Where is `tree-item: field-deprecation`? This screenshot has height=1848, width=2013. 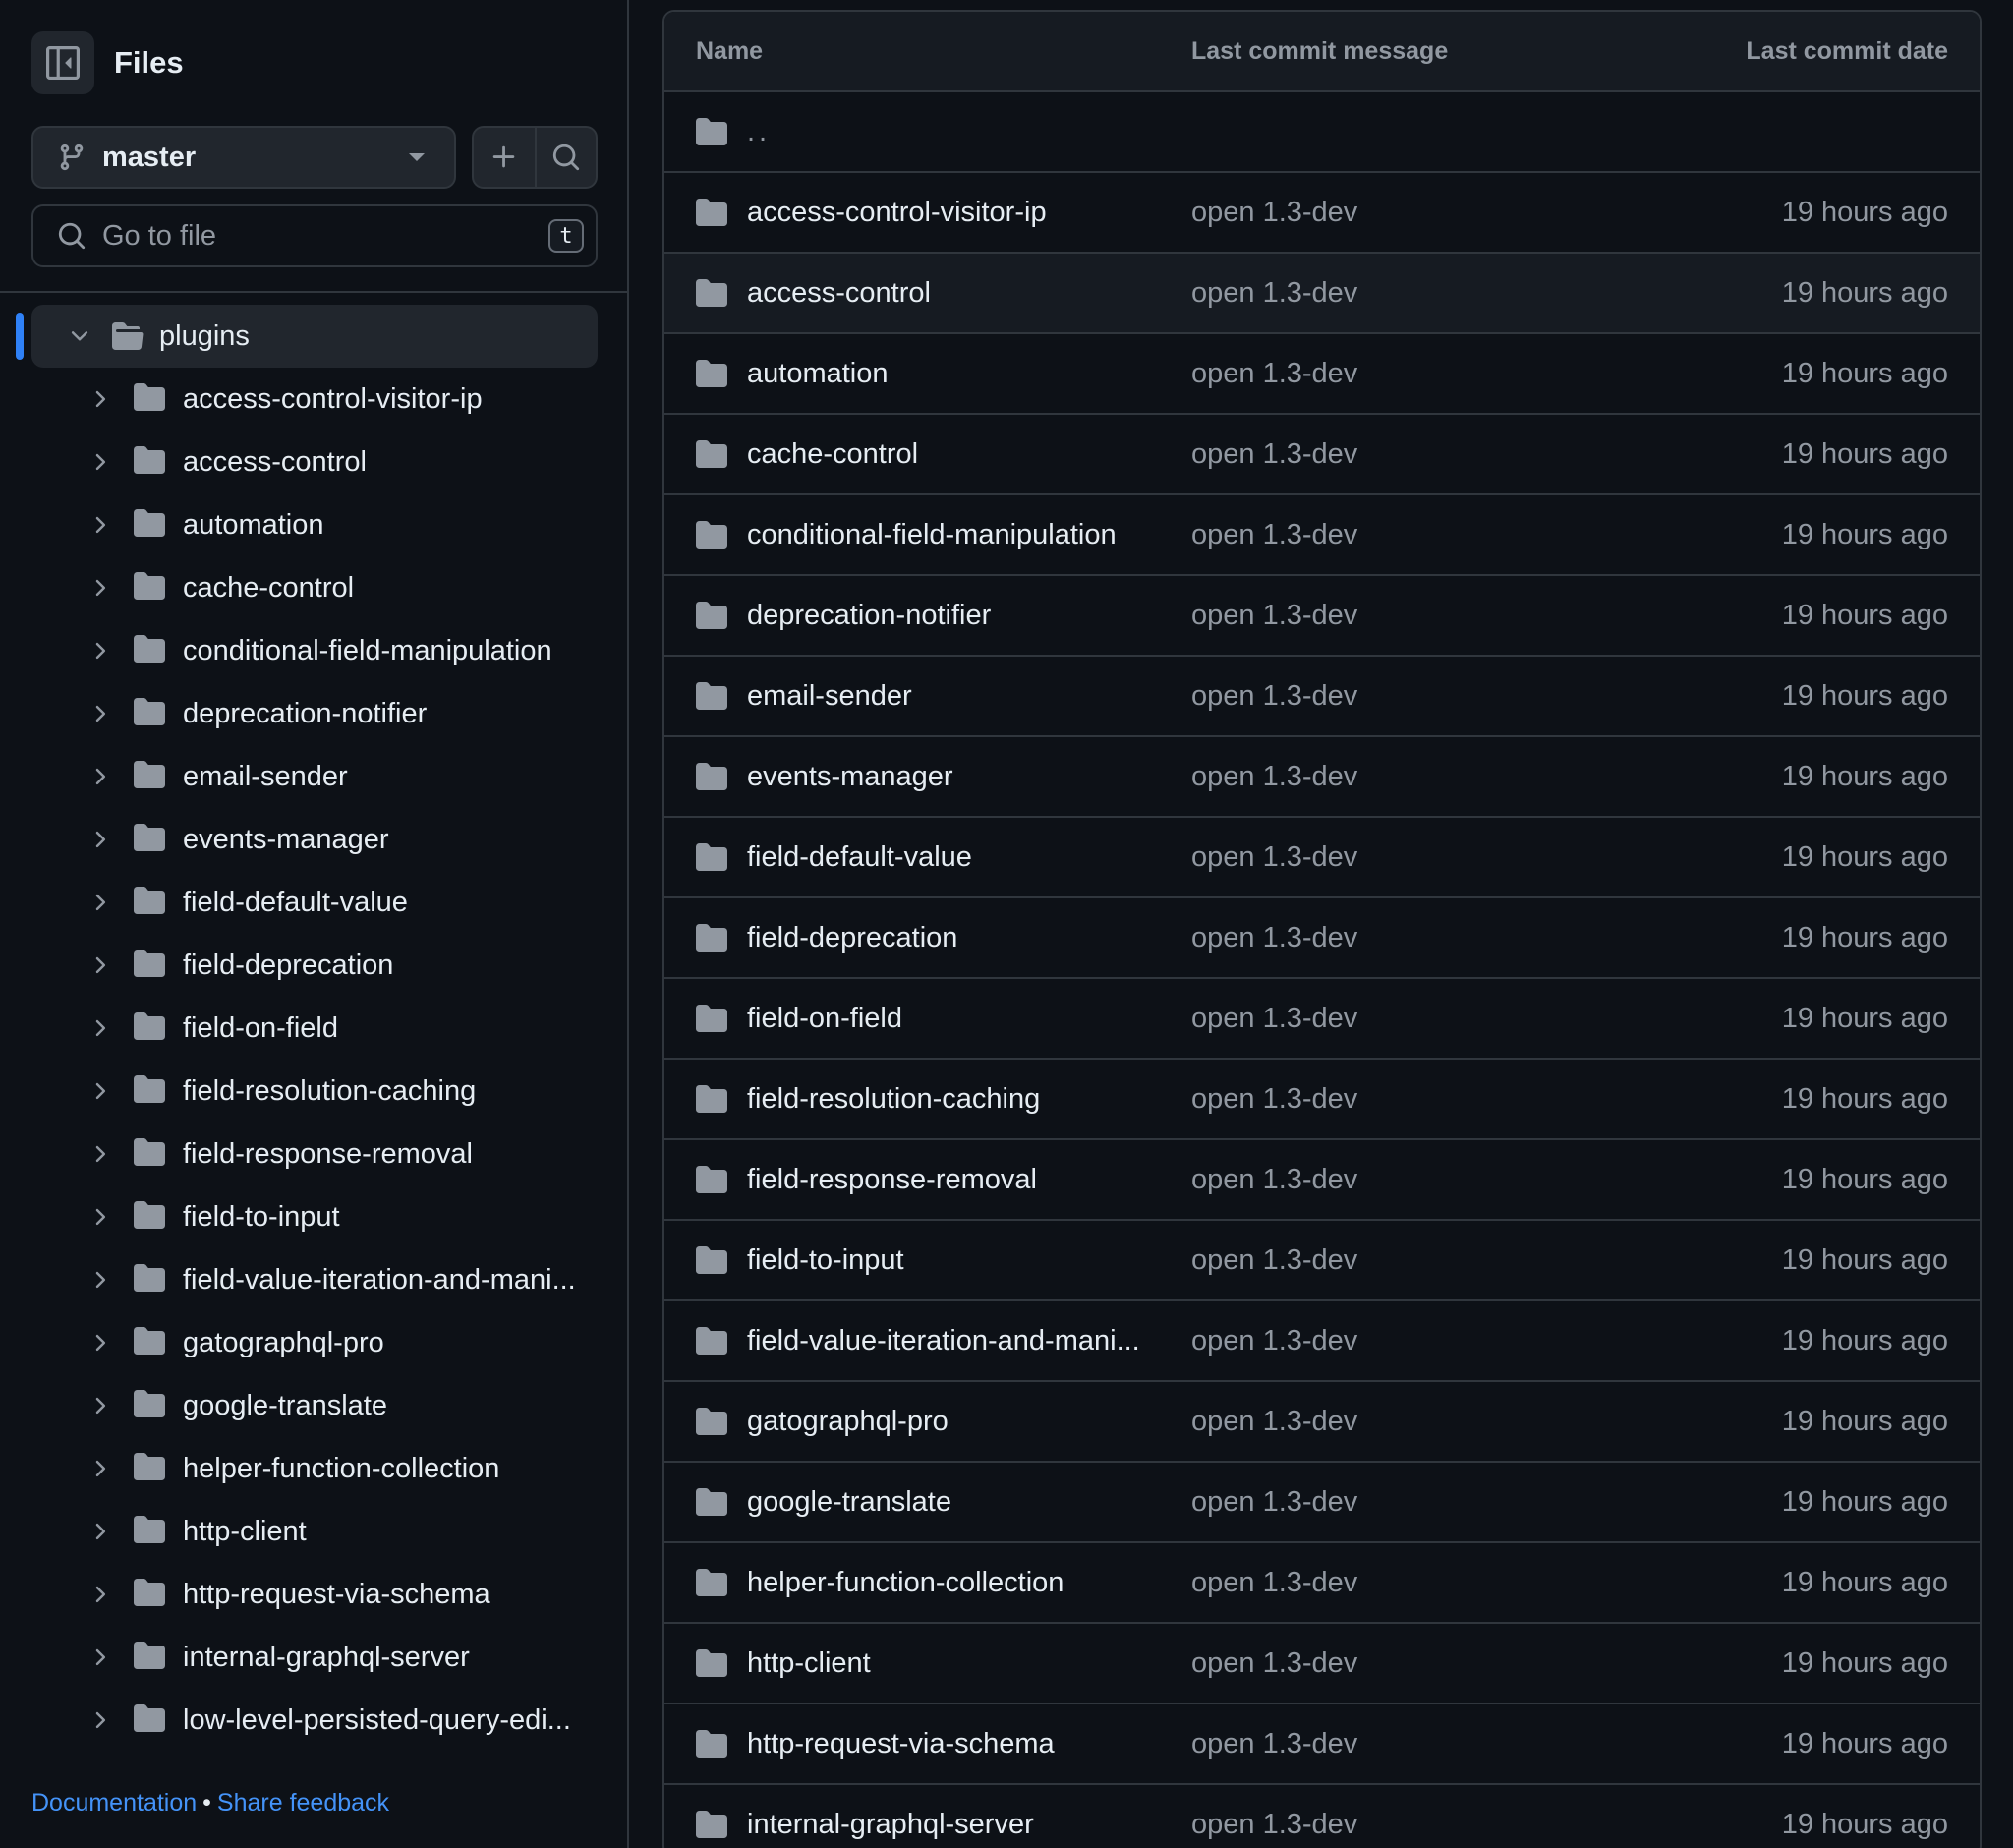
tree-item: field-deprecation is located at coordinates (313, 966).